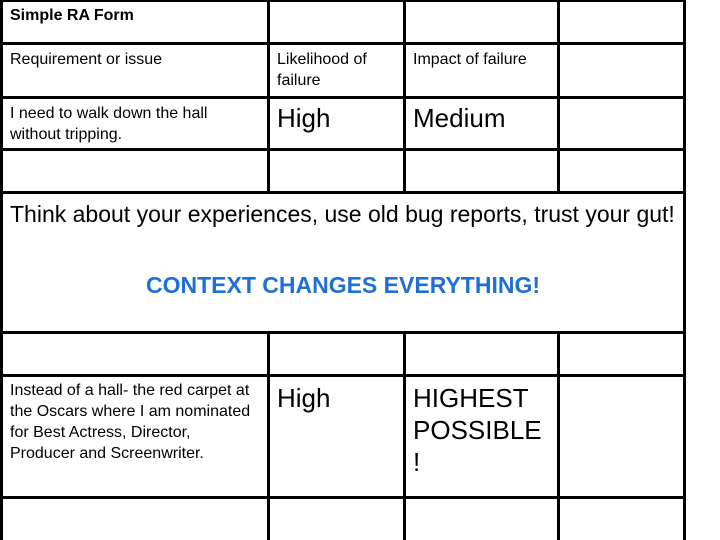  What do you see at coordinates (342, 285) in the screenshot?
I see `emphasis-callout: CONTEXT CHANGES EVERYTHING!` at bounding box center [342, 285].